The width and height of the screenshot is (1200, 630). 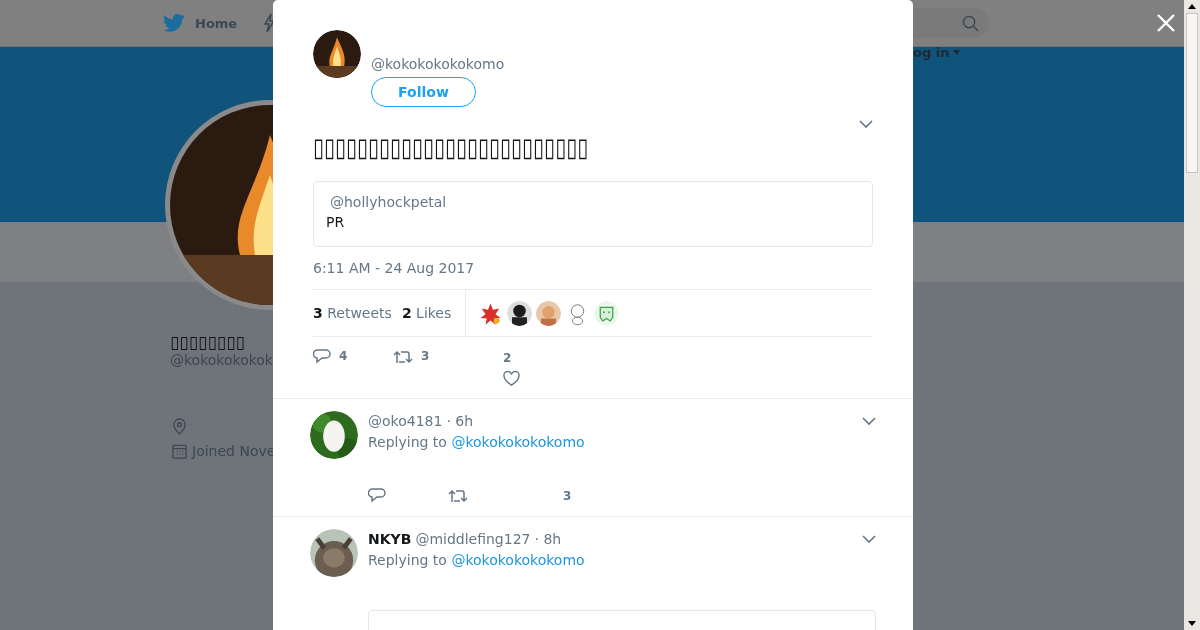 I want to click on heart-icon, so click(x=511, y=378).